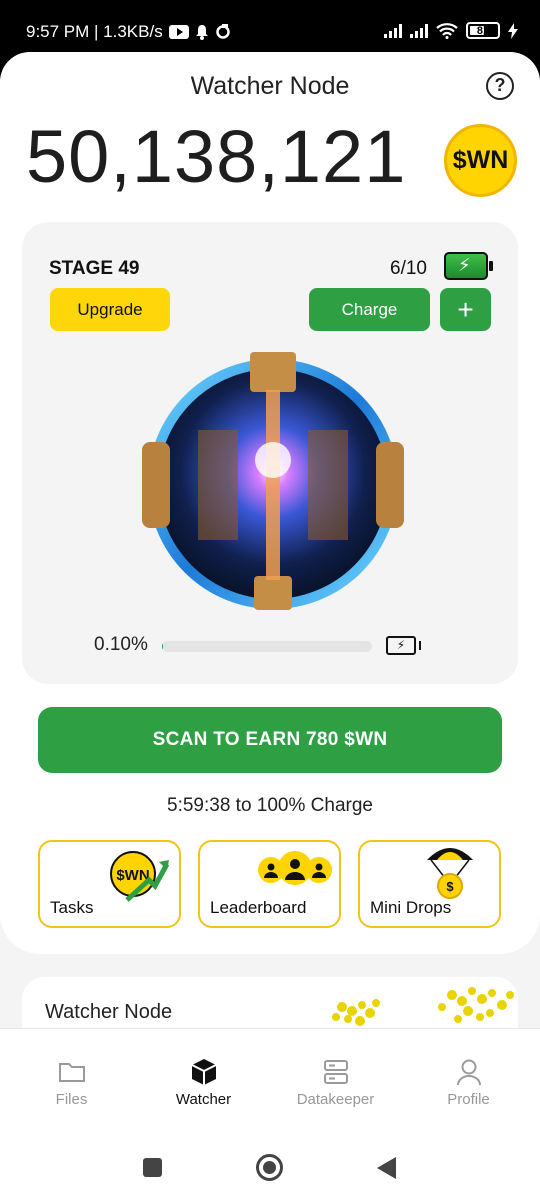 The width and height of the screenshot is (540, 1200). I want to click on status-right: 81, so click(451, 30).